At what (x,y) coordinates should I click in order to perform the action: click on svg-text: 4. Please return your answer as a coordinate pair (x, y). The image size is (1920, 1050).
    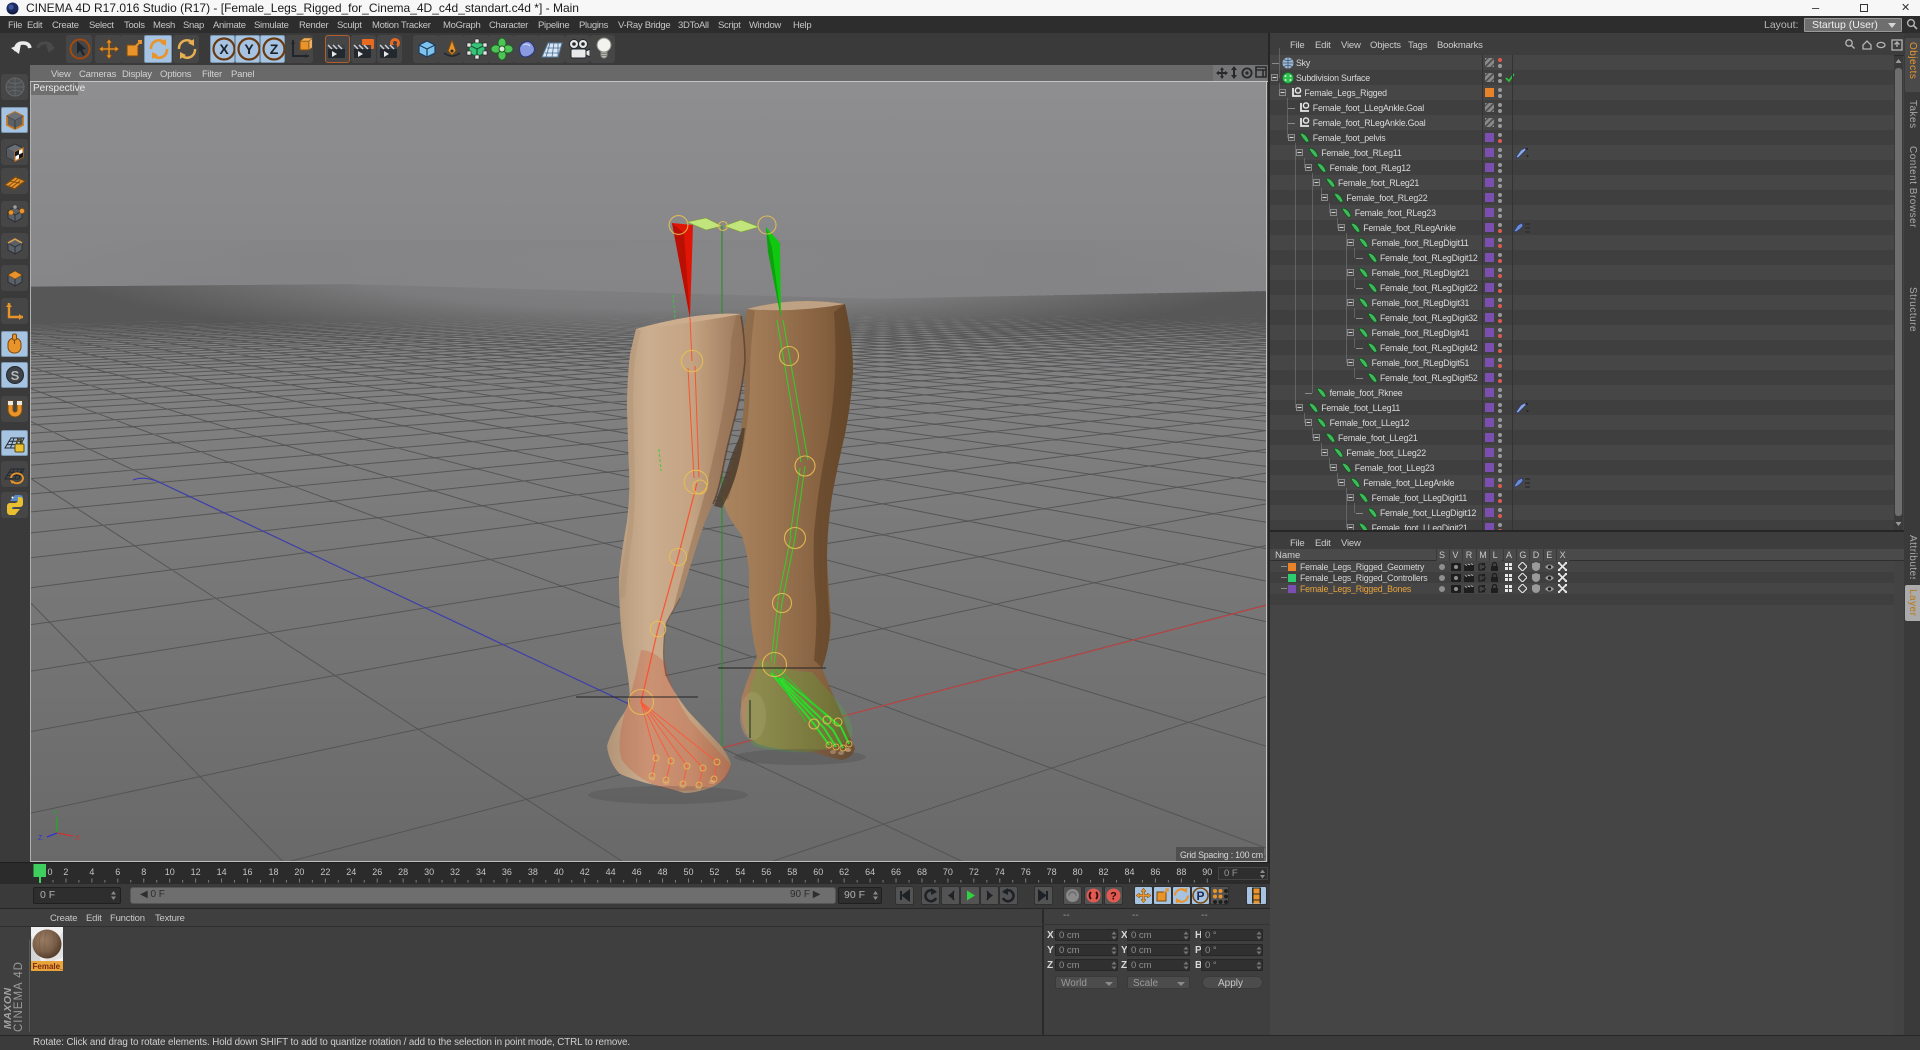
    Looking at the image, I should click on (91, 872).